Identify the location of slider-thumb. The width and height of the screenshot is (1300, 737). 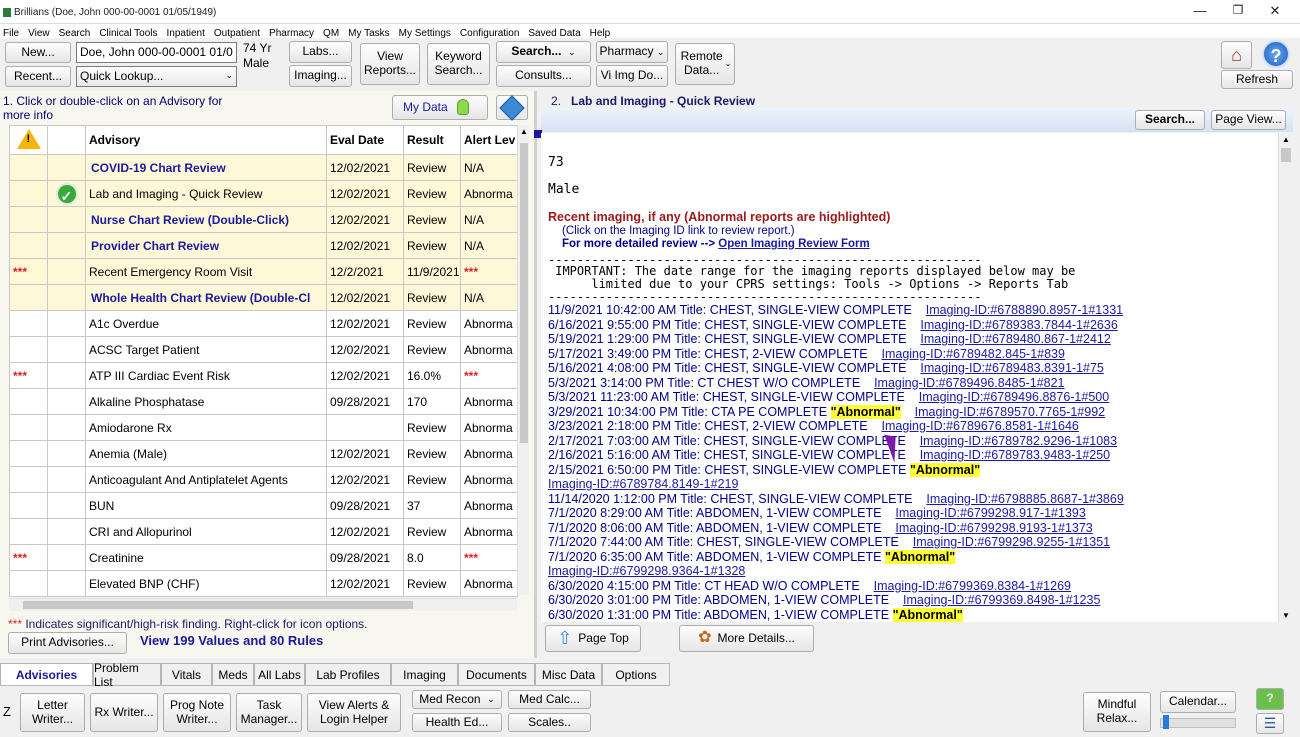
(1166, 722).